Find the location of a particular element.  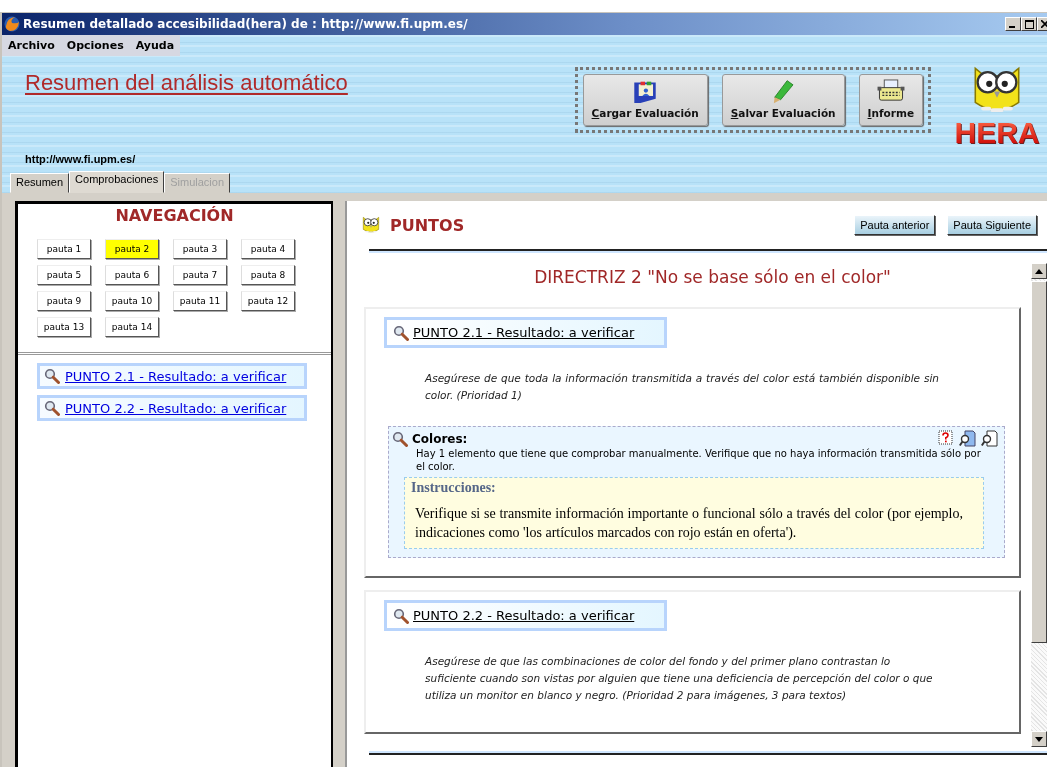

up-arrow-icon is located at coordinates (1039, 271).